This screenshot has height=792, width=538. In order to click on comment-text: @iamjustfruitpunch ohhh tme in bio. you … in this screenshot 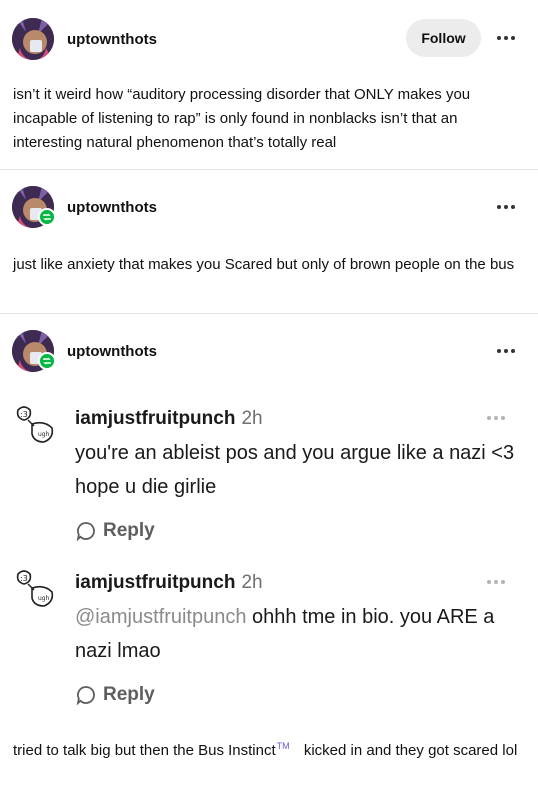, I will do `click(297, 634)`.